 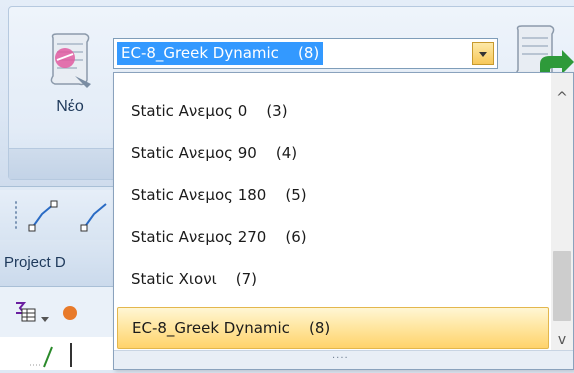 What do you see at coordinates (70, 315) in the screenshot?
I see `tool-icon` at bounding box center [70, 315].